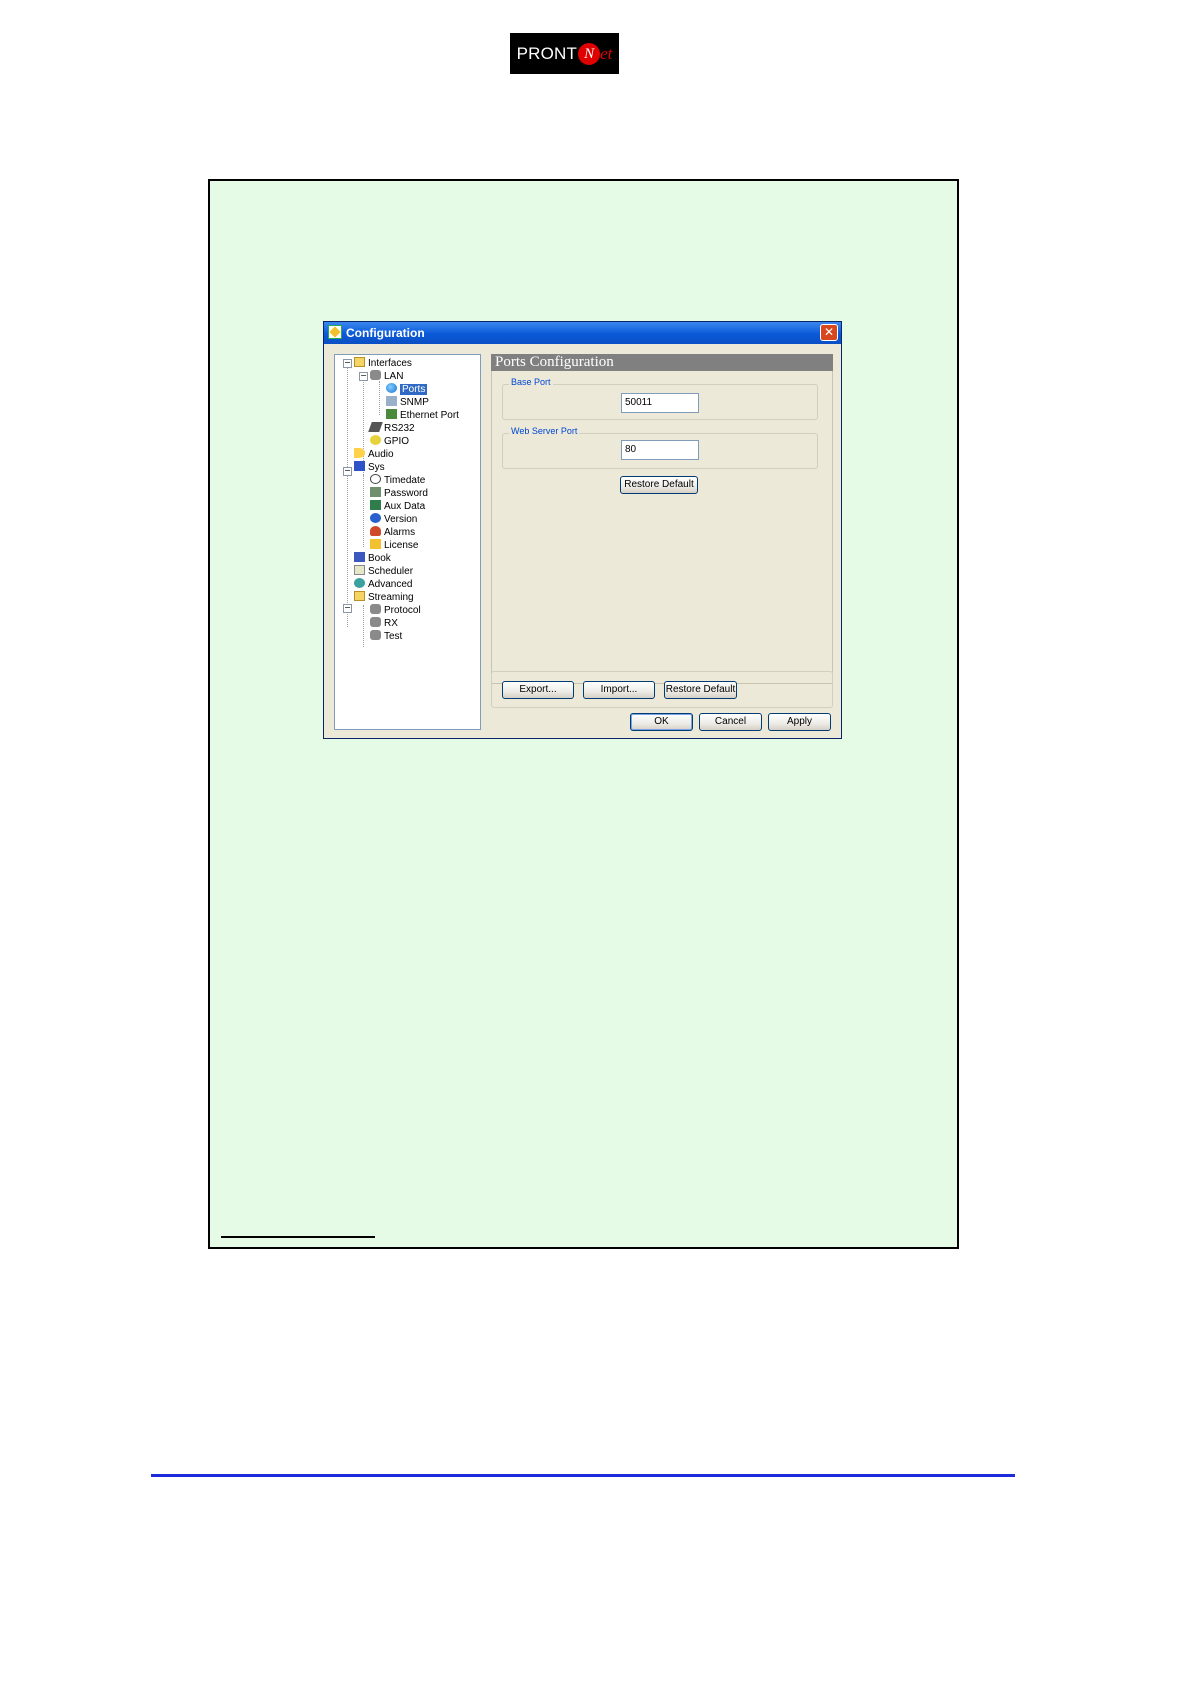  Describe the element at coordinates (659, 485) in the screenshot. I see `panel-restore-default-button: Restore Default` at that location.